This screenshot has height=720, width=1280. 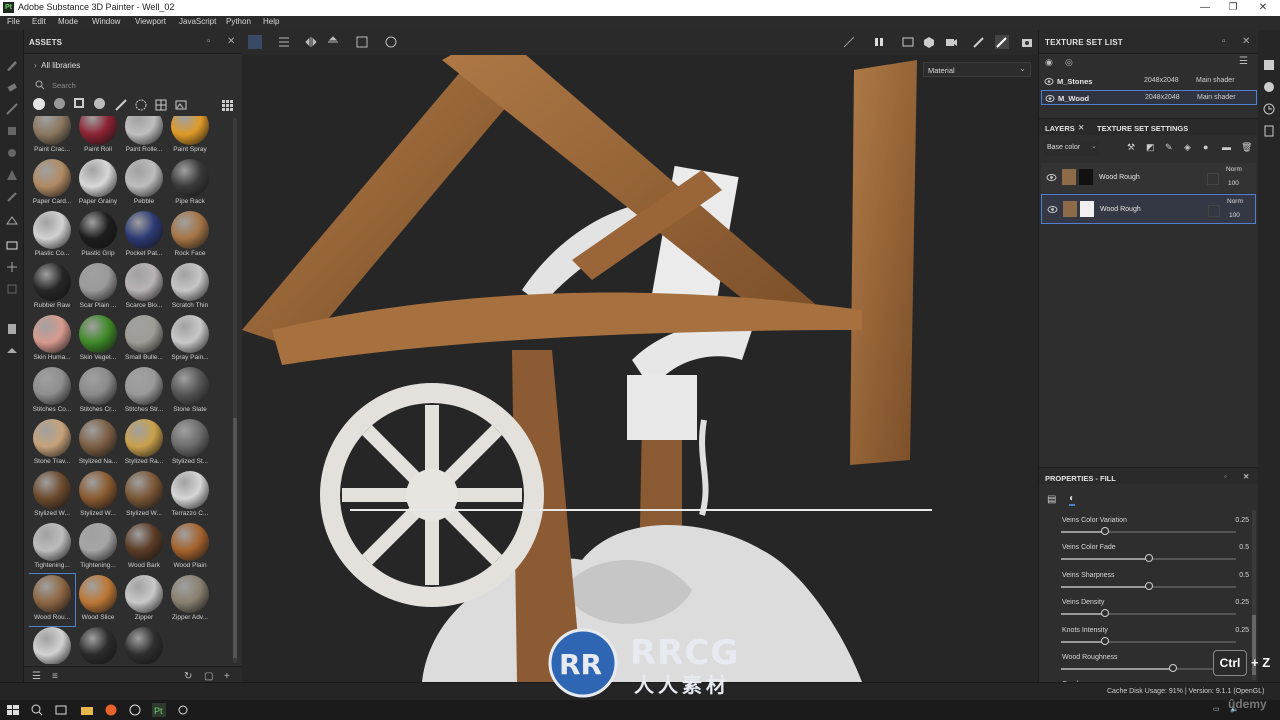 I want to click on close-window-button: ✕, so click(x=1263, y=7).